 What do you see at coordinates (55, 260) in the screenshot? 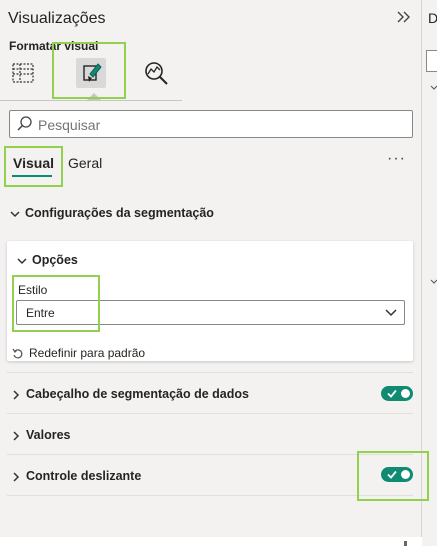
I see `options-label: Opções` at bounding box center [55, 260].